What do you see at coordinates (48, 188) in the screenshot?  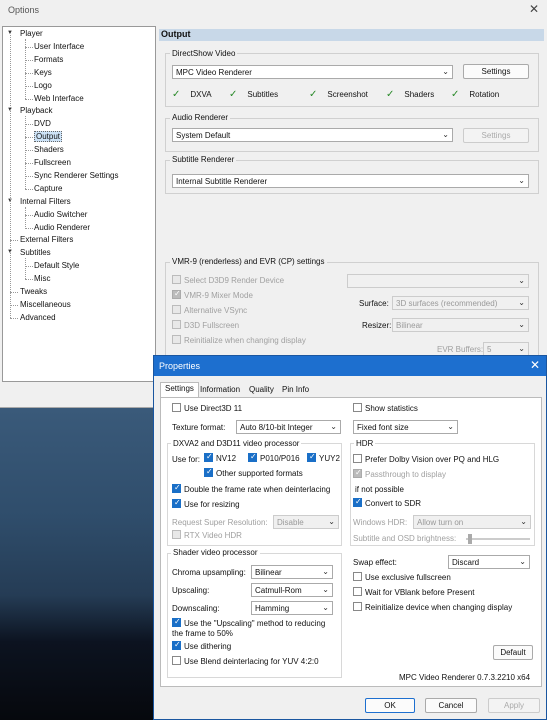 I see `tree-item-capture: Capture` at bounding box center [48, 188].